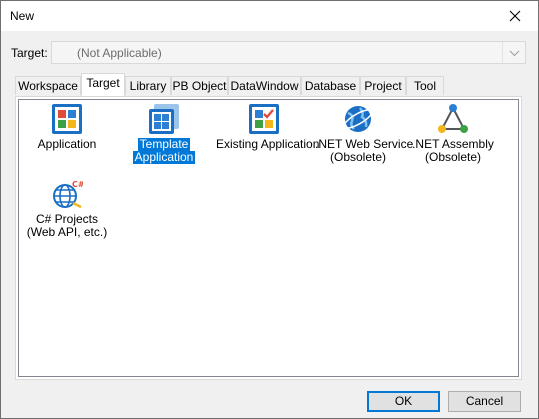  I want to click on window-title: New, so click(22, 16).